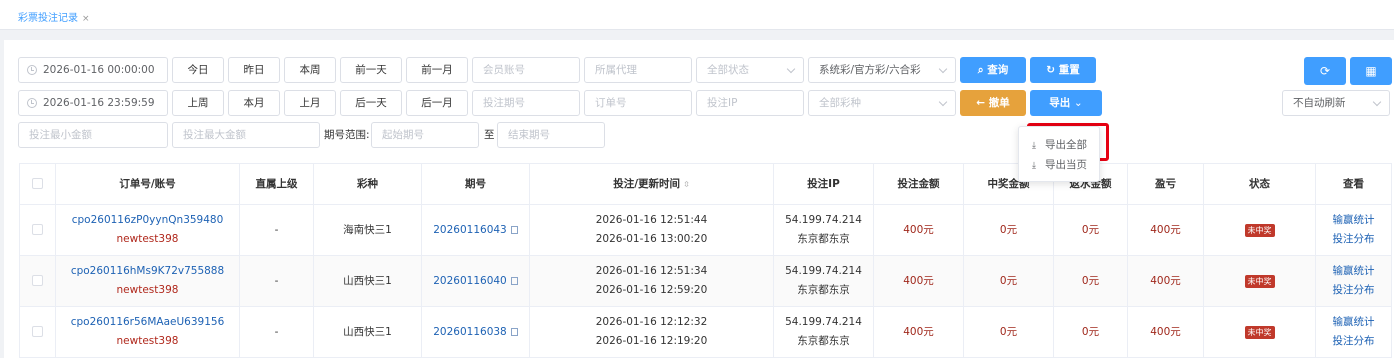 This screenshot has width=1394, height=358. What do you see at coordinates (198, 70) in the screenshot?
I see `today-button: 今日` at bounding box center [198, 70].